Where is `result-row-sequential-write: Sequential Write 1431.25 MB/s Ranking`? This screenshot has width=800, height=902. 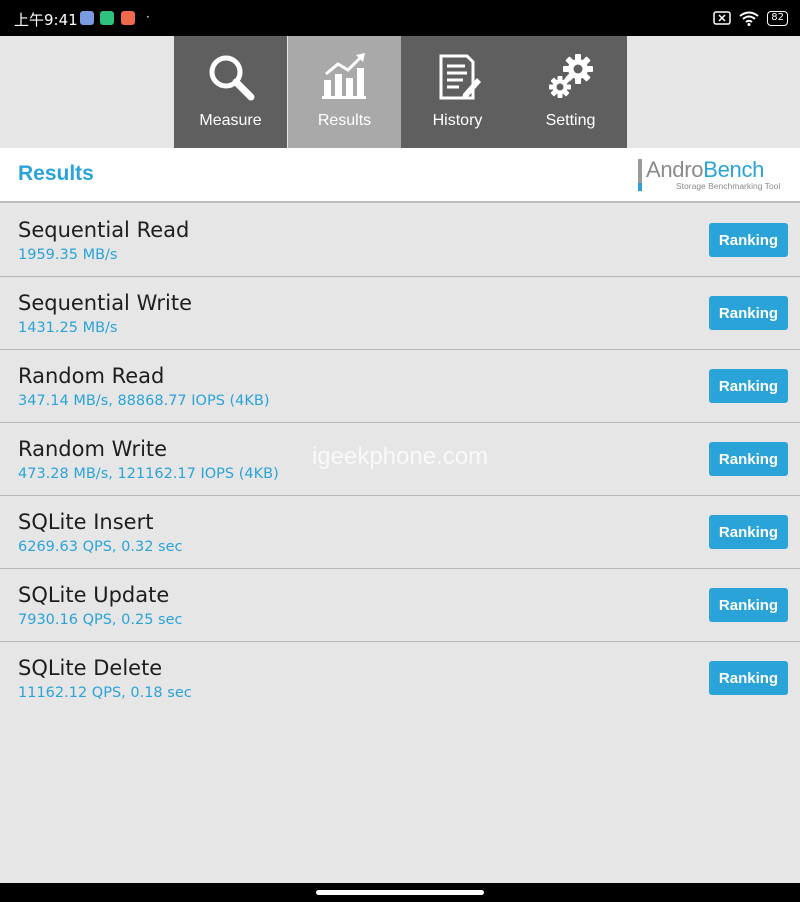 result-row-sequential-write: Sequential Write 1431.25 MB/s Ranking is located at coordinates (400, 313).